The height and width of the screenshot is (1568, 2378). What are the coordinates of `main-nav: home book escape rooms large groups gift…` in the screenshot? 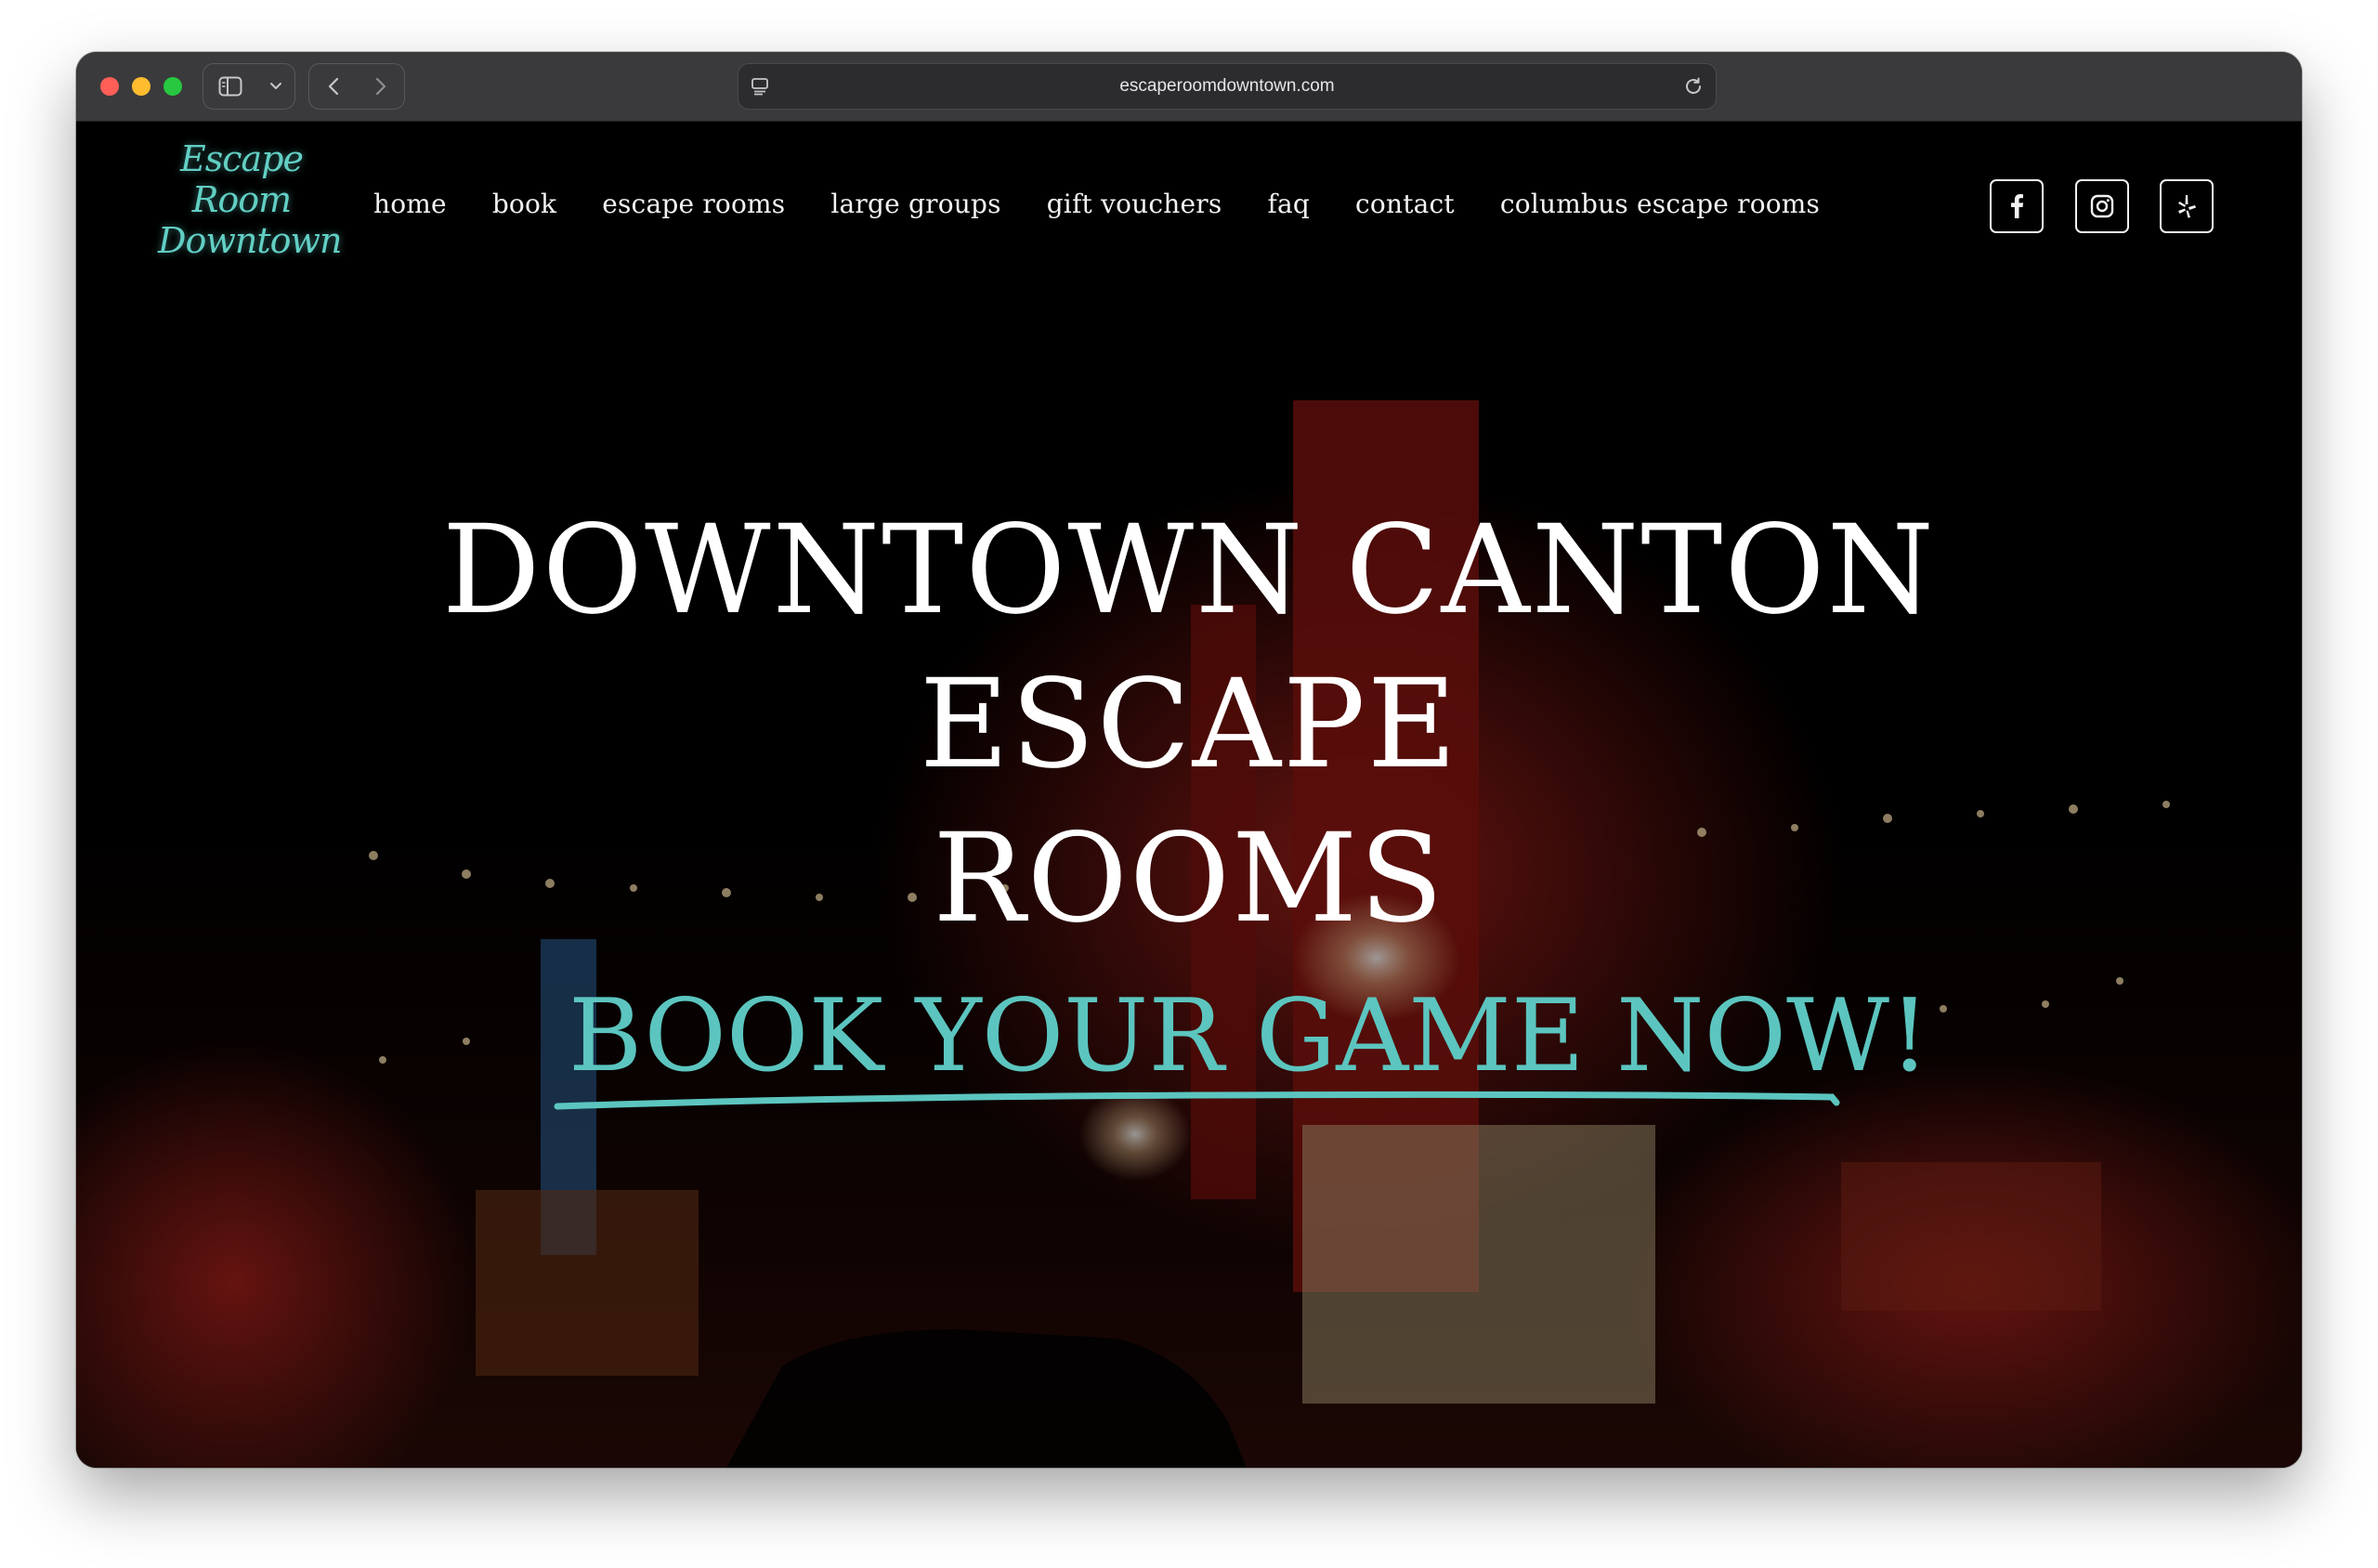 It's located at (1119, 204).